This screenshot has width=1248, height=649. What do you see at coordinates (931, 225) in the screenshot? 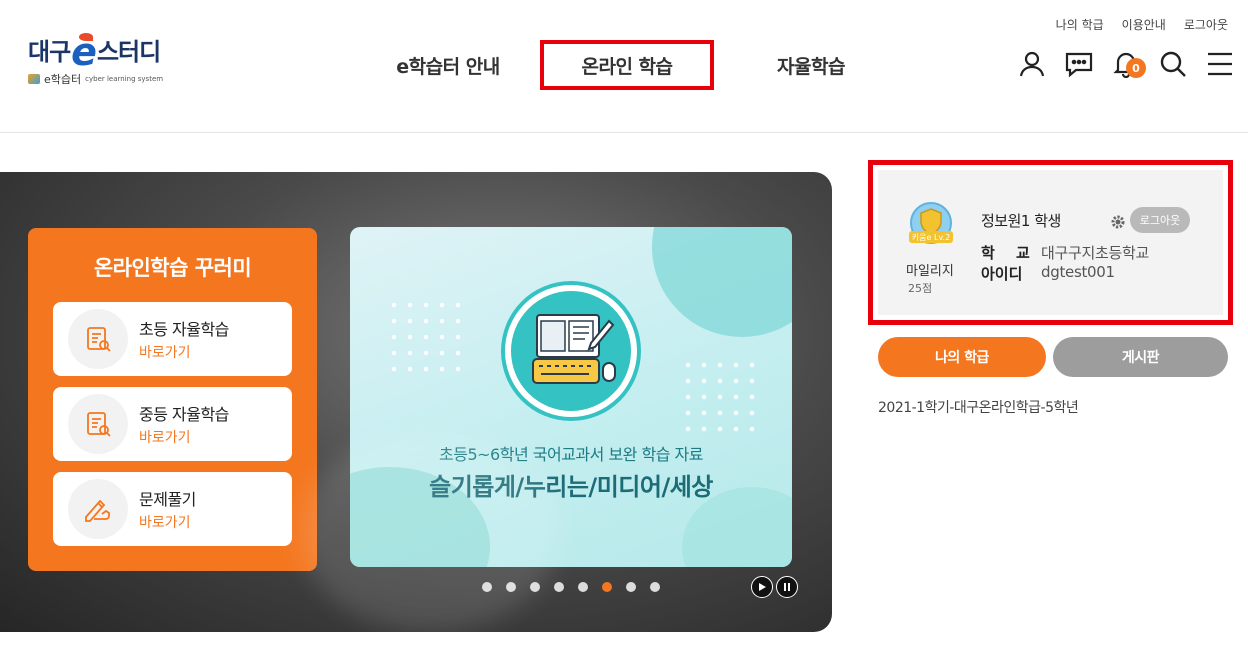
I see `level-medal-icon: 키움e Lv.2` at bounding box center [931, 225].